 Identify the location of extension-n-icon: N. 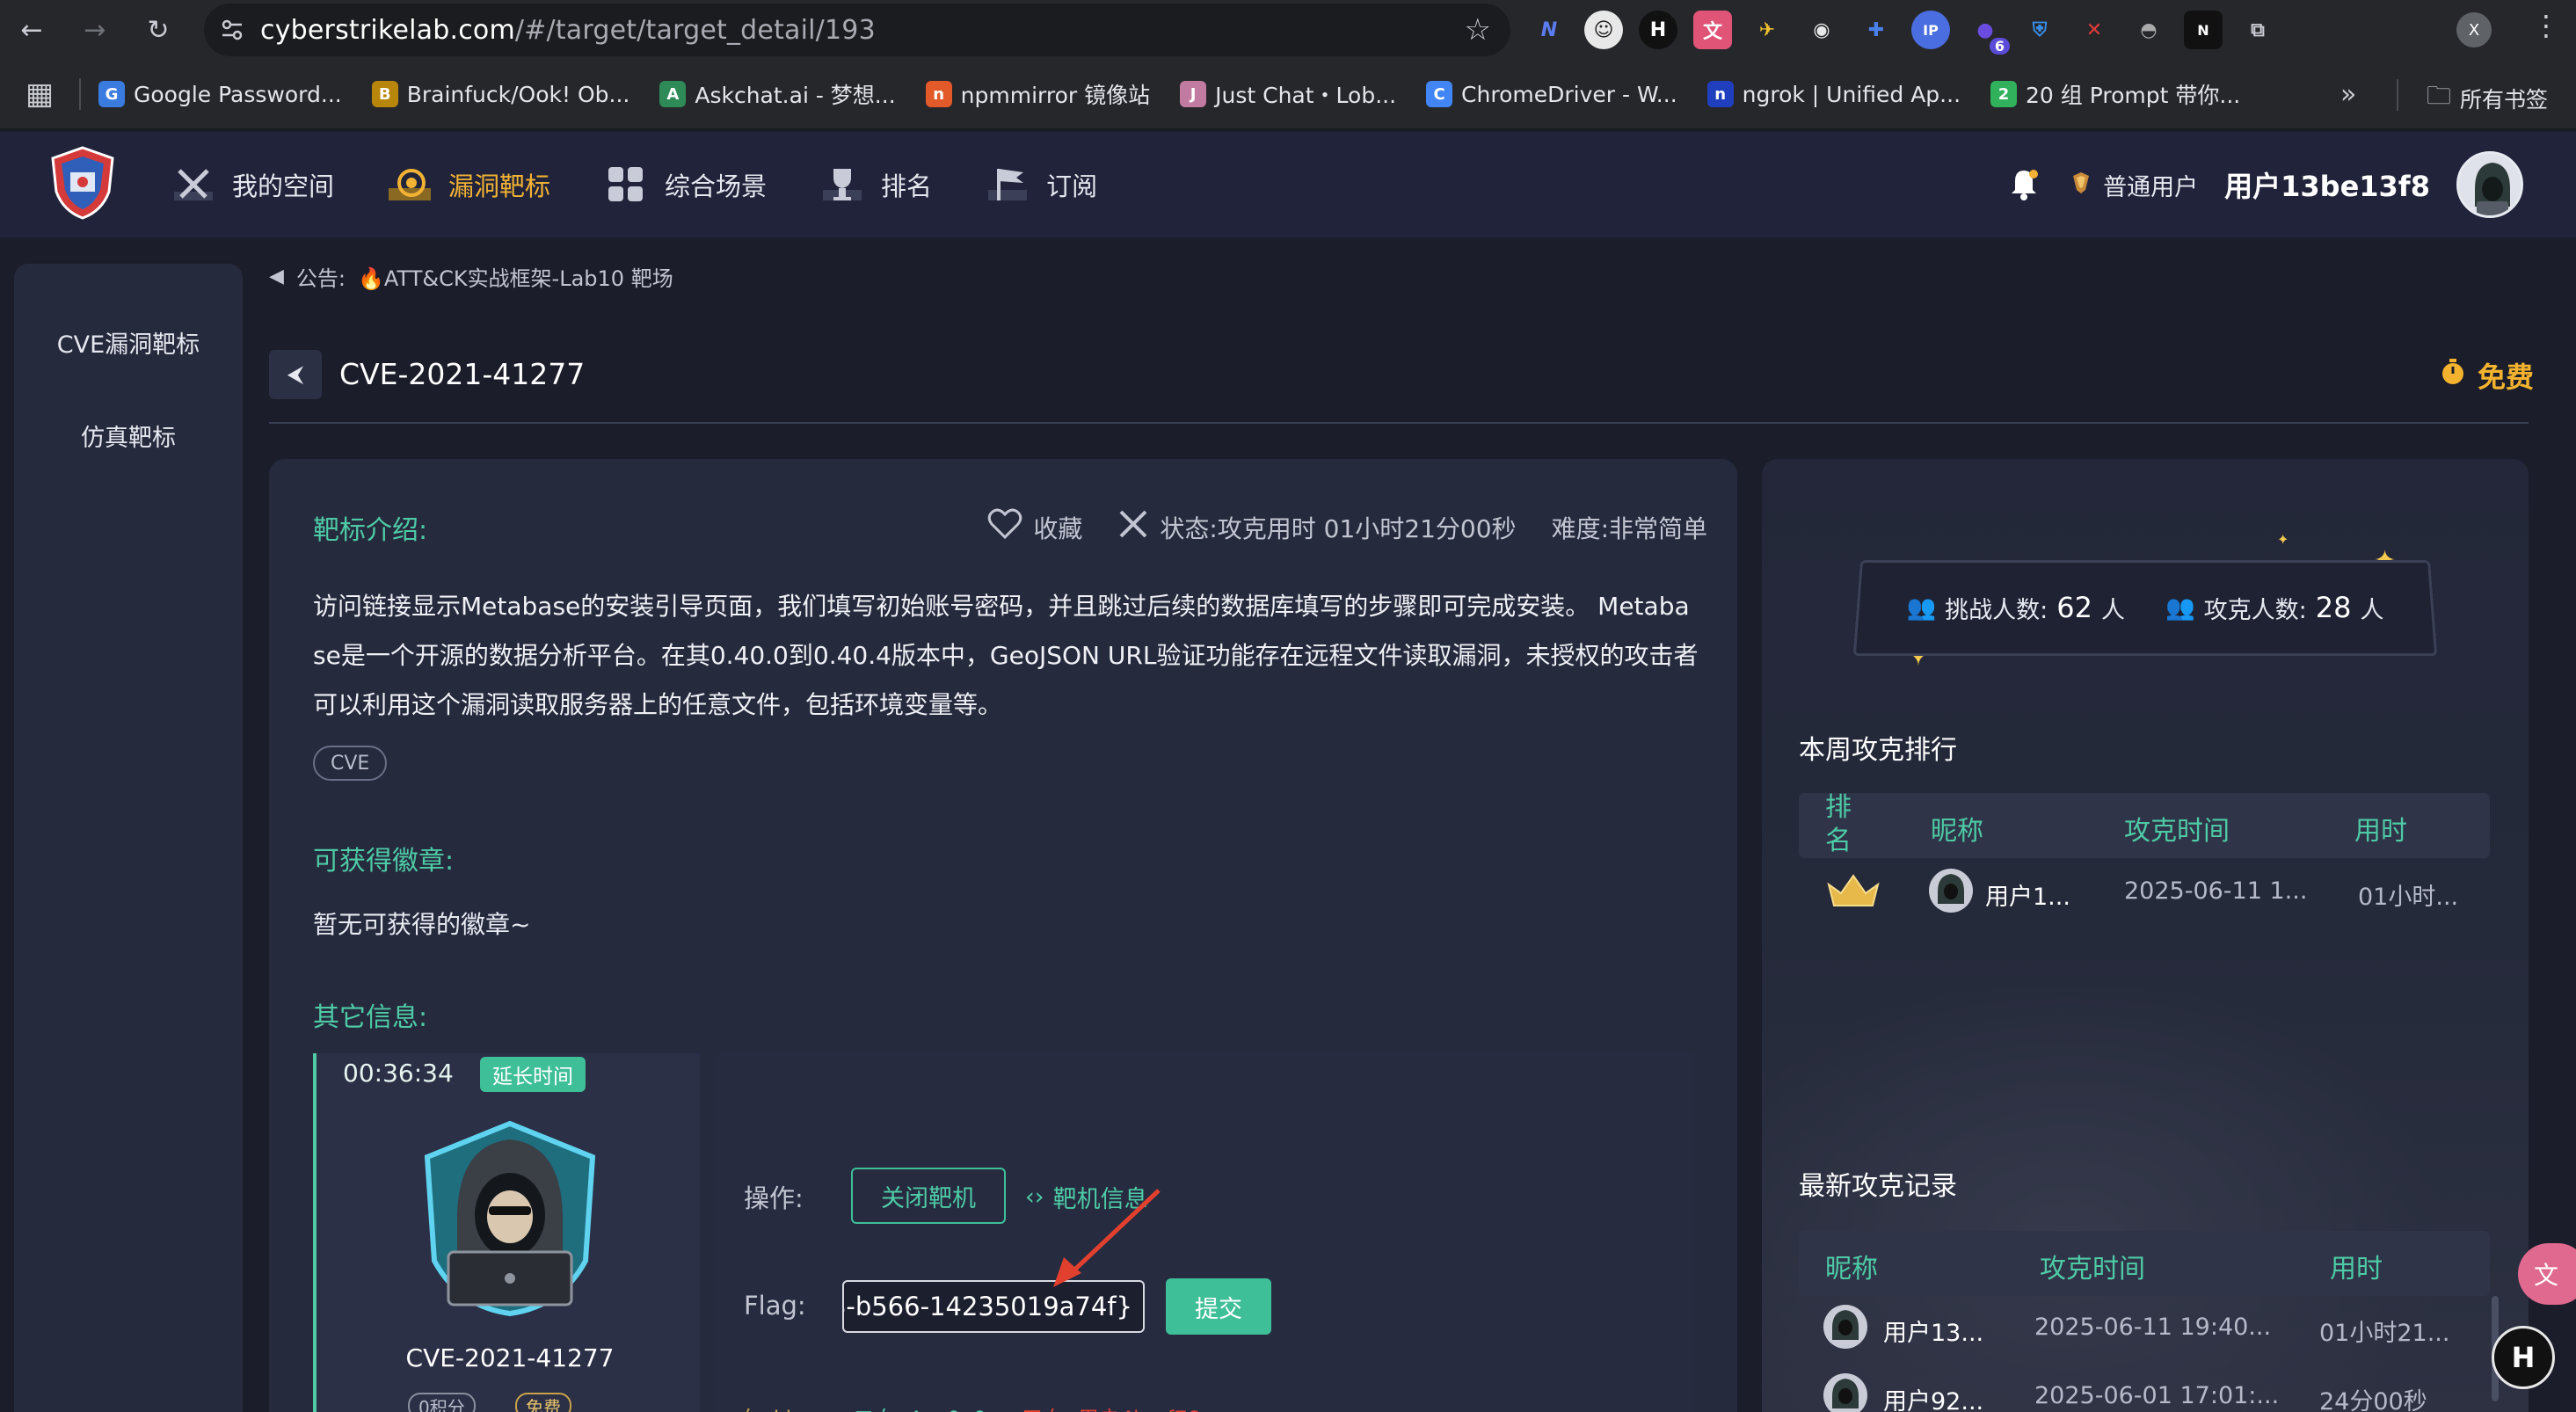
(1549, 30).